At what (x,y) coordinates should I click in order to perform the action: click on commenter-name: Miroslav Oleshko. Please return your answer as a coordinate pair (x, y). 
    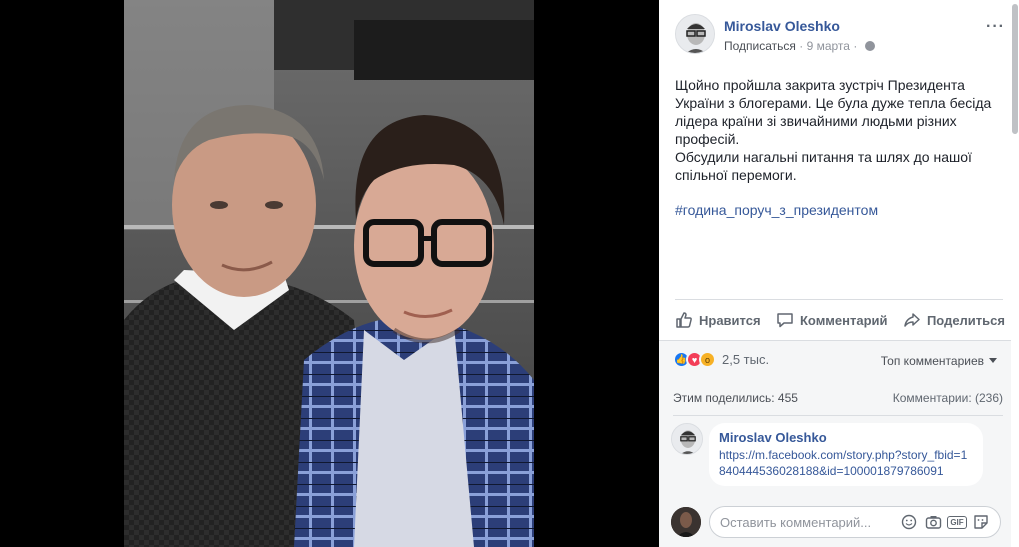
    Looking at the image, I should click on (846, 437).